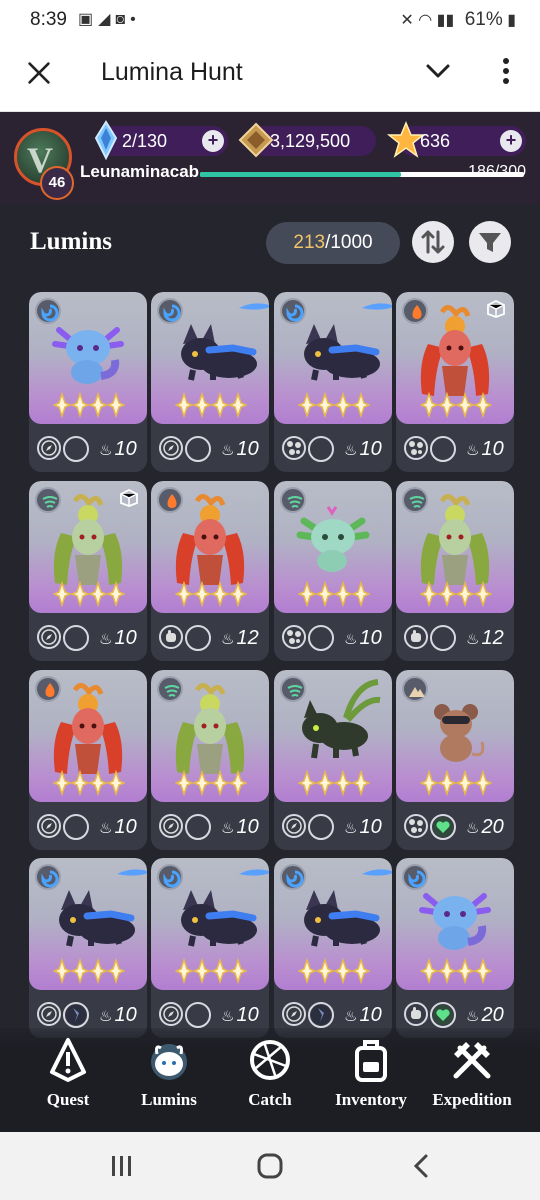 Image resolution: width=540 pixels, height=1200 pixels. I want to click on app-bar: Lumina Hunt, so click(270, 76).